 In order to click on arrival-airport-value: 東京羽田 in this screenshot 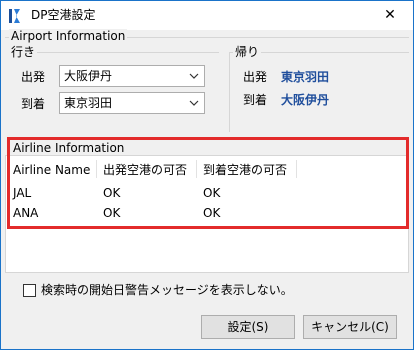, I will do `click(88, 103)`.